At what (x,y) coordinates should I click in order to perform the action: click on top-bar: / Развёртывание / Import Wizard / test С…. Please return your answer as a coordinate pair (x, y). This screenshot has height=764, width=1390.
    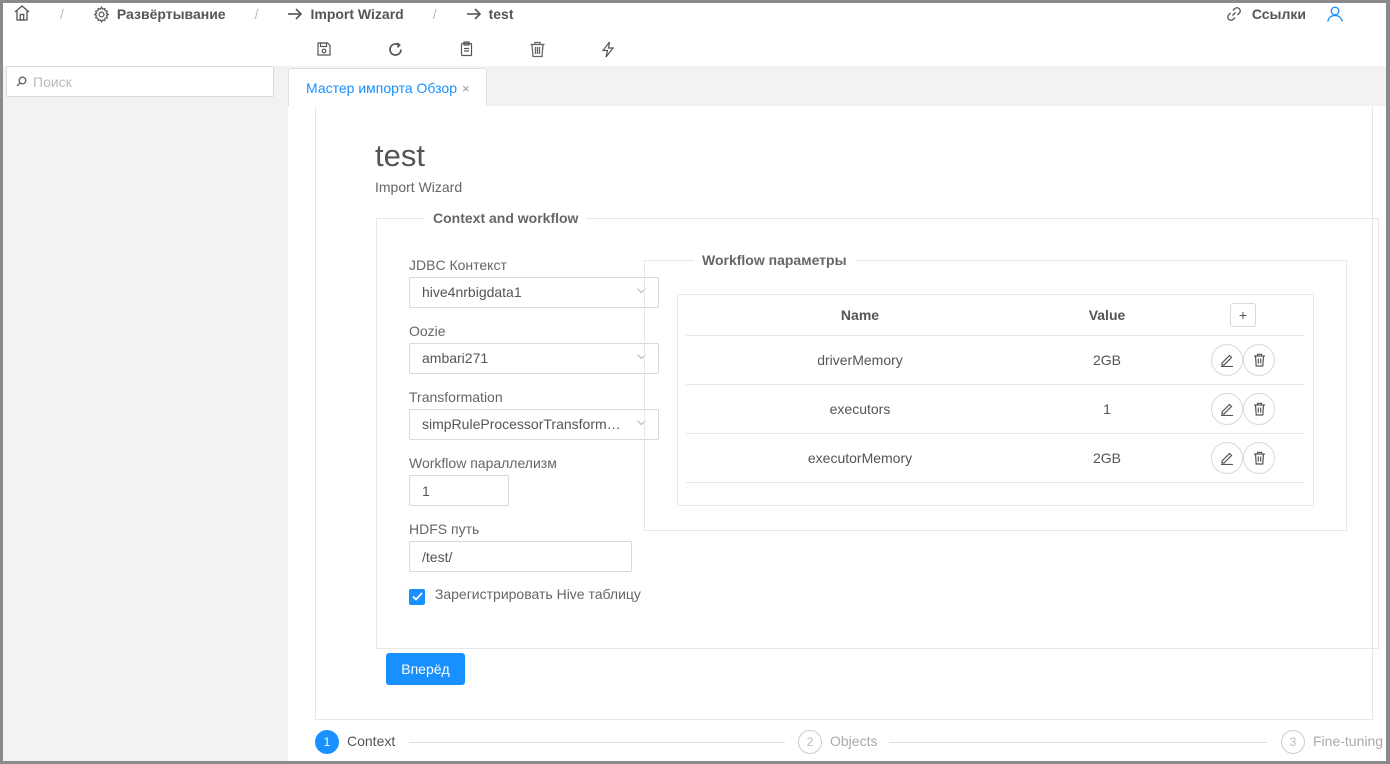
    Looking at the image, I should click on (694, 18).